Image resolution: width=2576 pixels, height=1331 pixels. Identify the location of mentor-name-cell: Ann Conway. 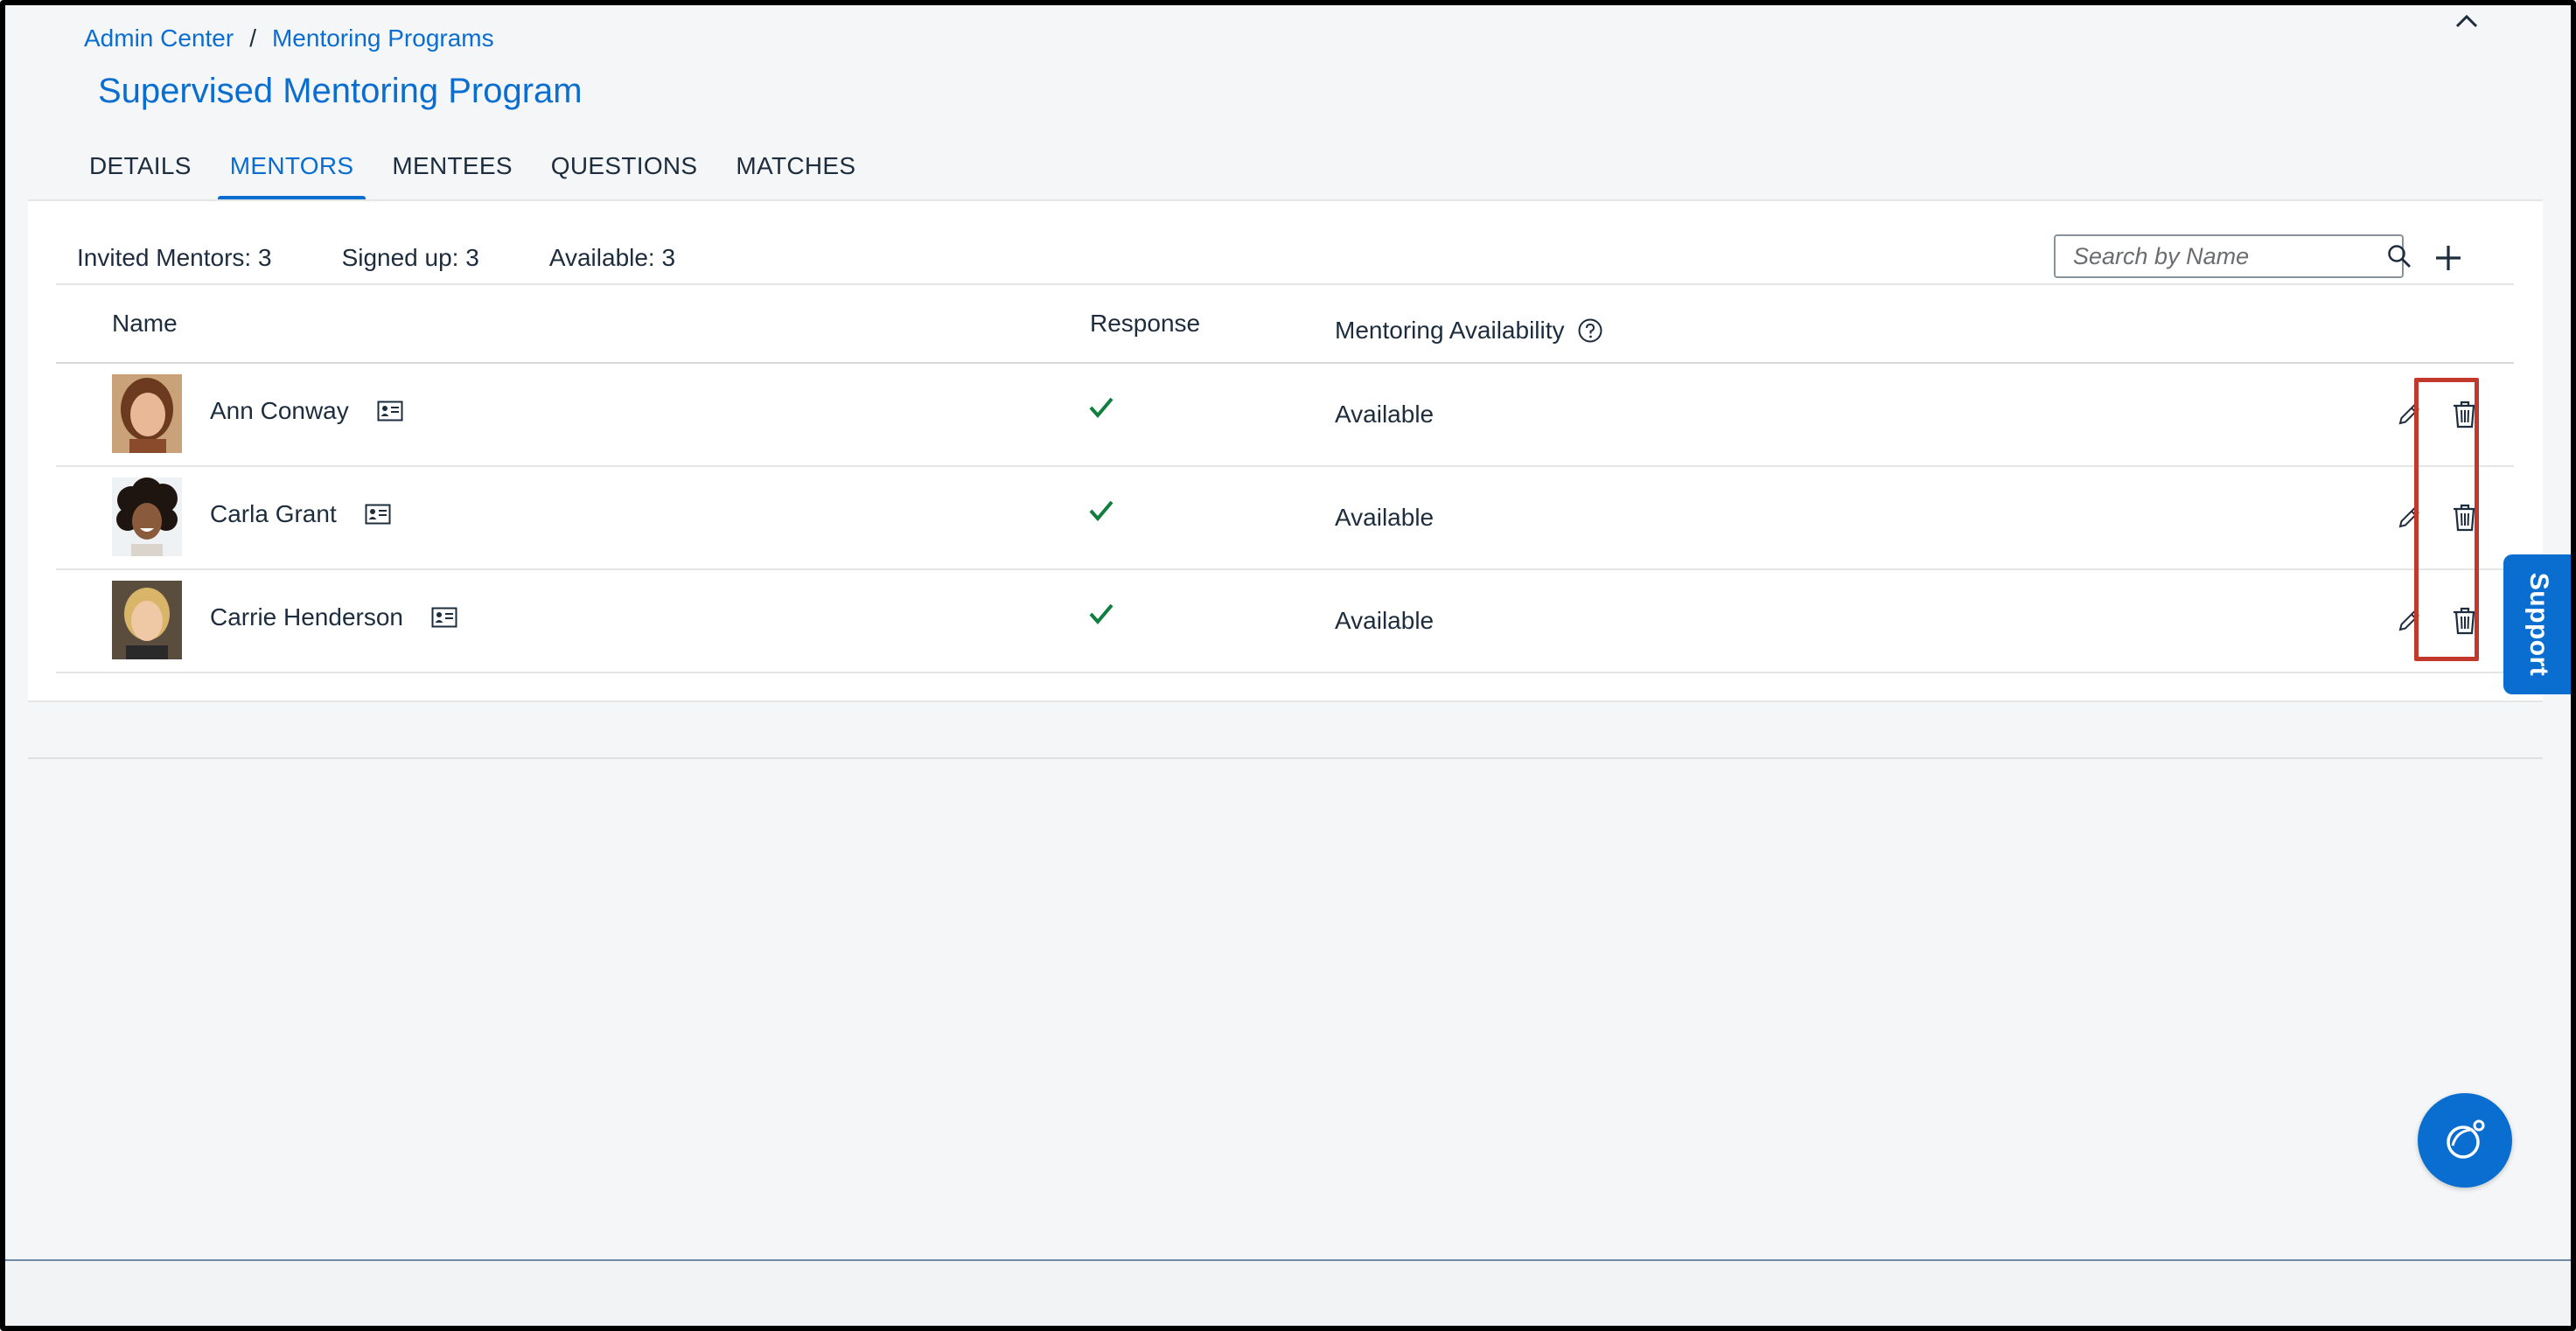
(306, 411).